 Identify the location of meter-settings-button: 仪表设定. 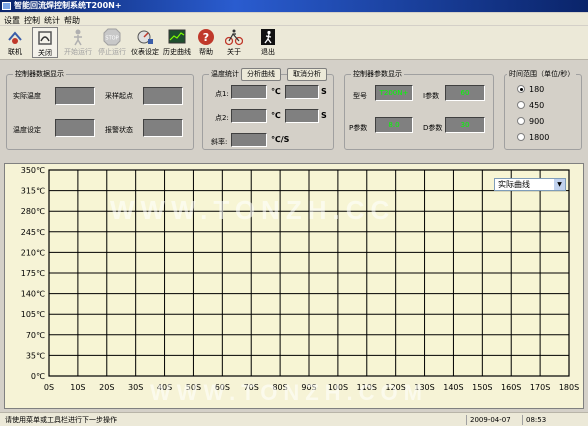
(145, 42).